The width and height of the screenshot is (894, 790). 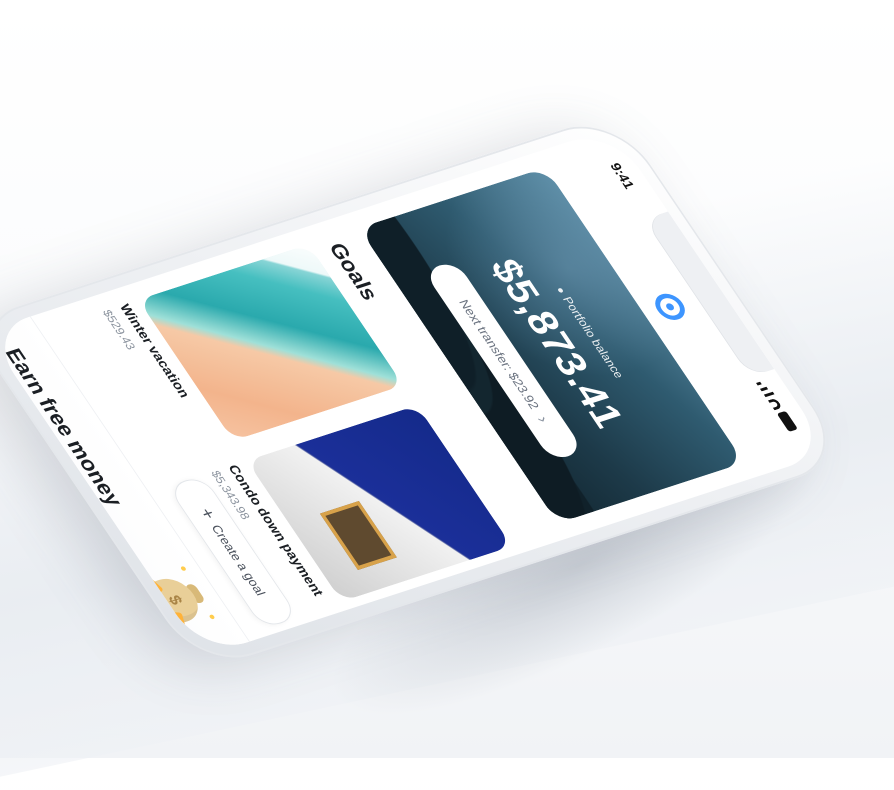 What do you see at coordinates (207, 513) in the screenshot?
I see `plus-icon: +` at bounding box center [207, 513].